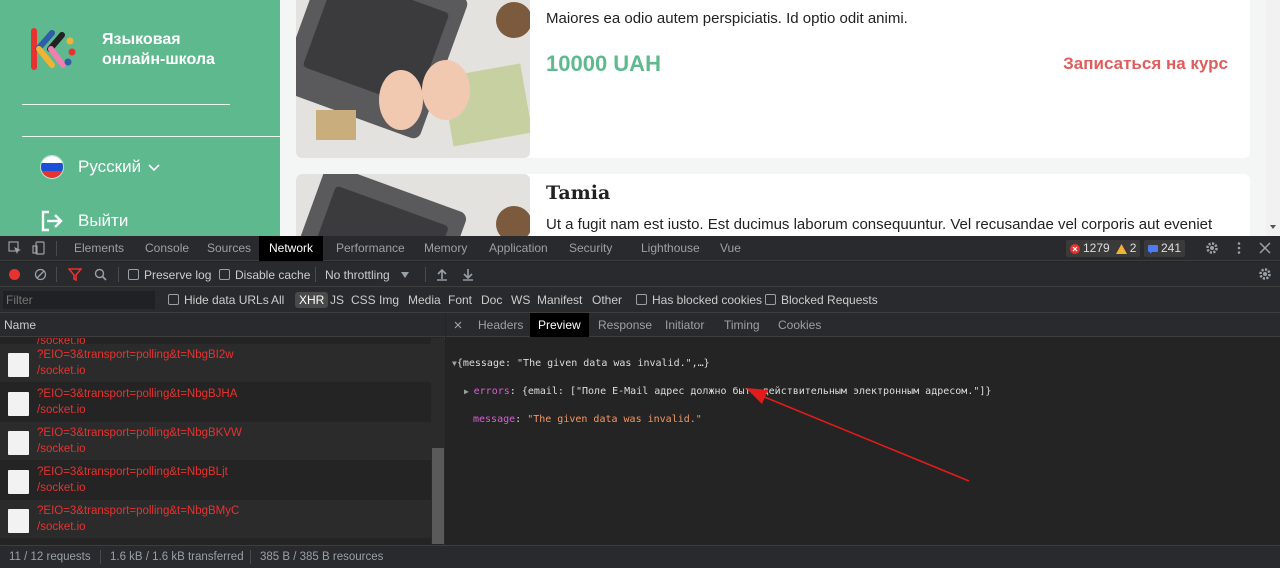  Describe the element at coordinates (100, 167) in the screenshot. I see `language-selector: Русский` at that location.